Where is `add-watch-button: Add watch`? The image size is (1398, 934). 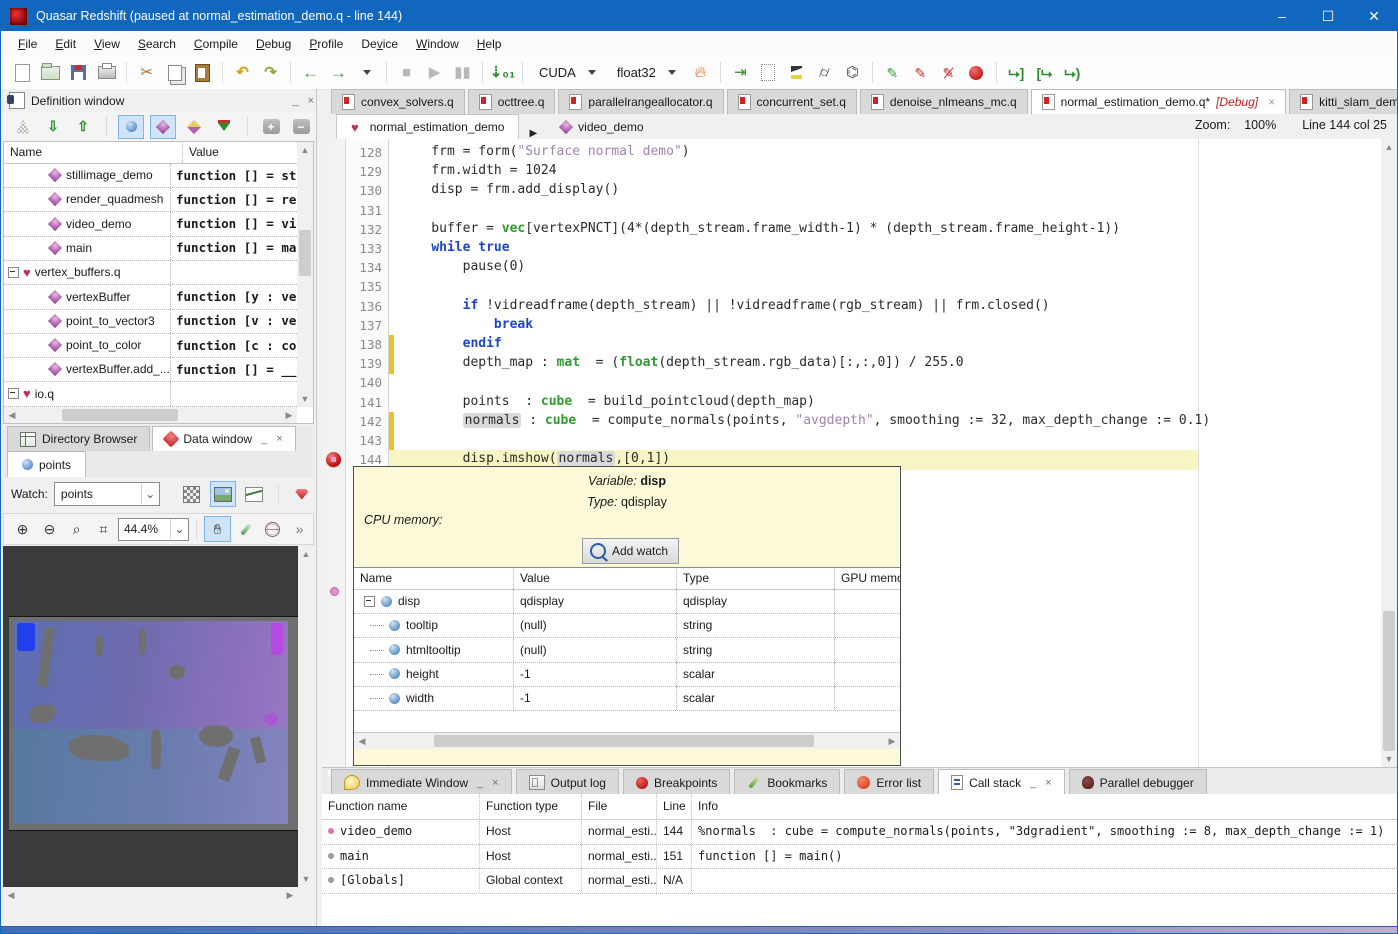 add-watch-button: Add watch is located at coordinates (631, 551).